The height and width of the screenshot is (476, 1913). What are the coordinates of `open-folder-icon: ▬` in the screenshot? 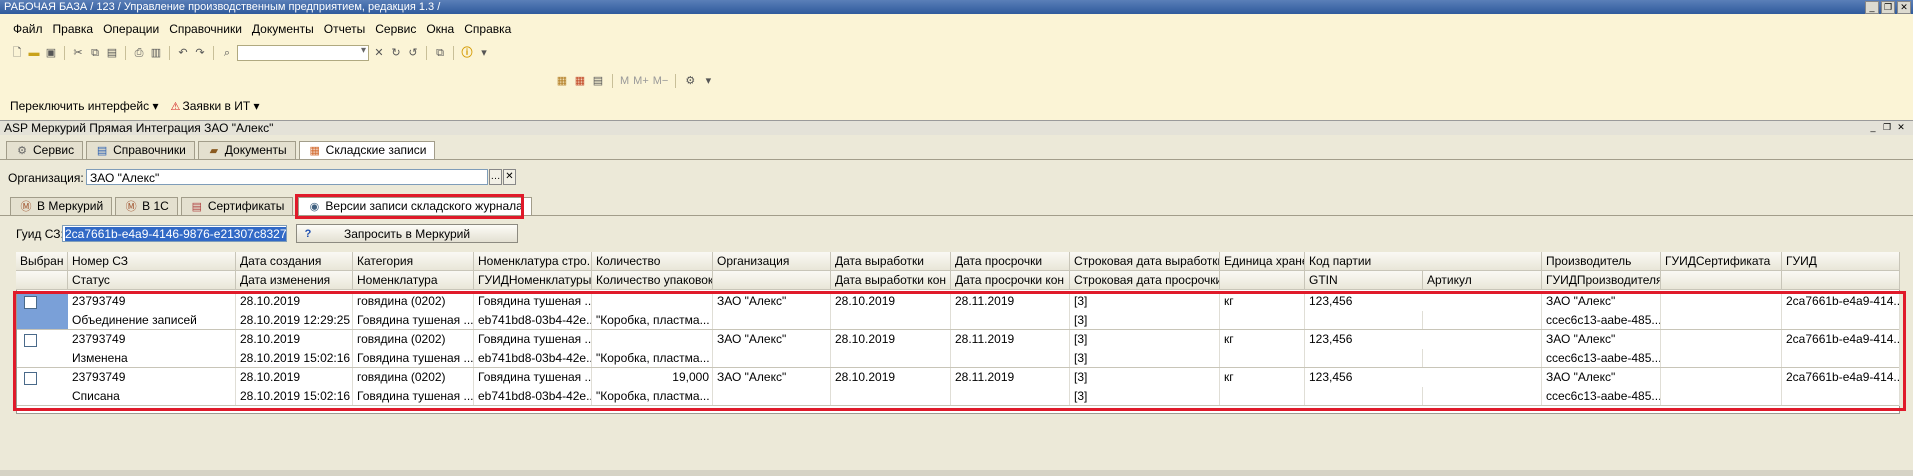 It's located at (34, 53).